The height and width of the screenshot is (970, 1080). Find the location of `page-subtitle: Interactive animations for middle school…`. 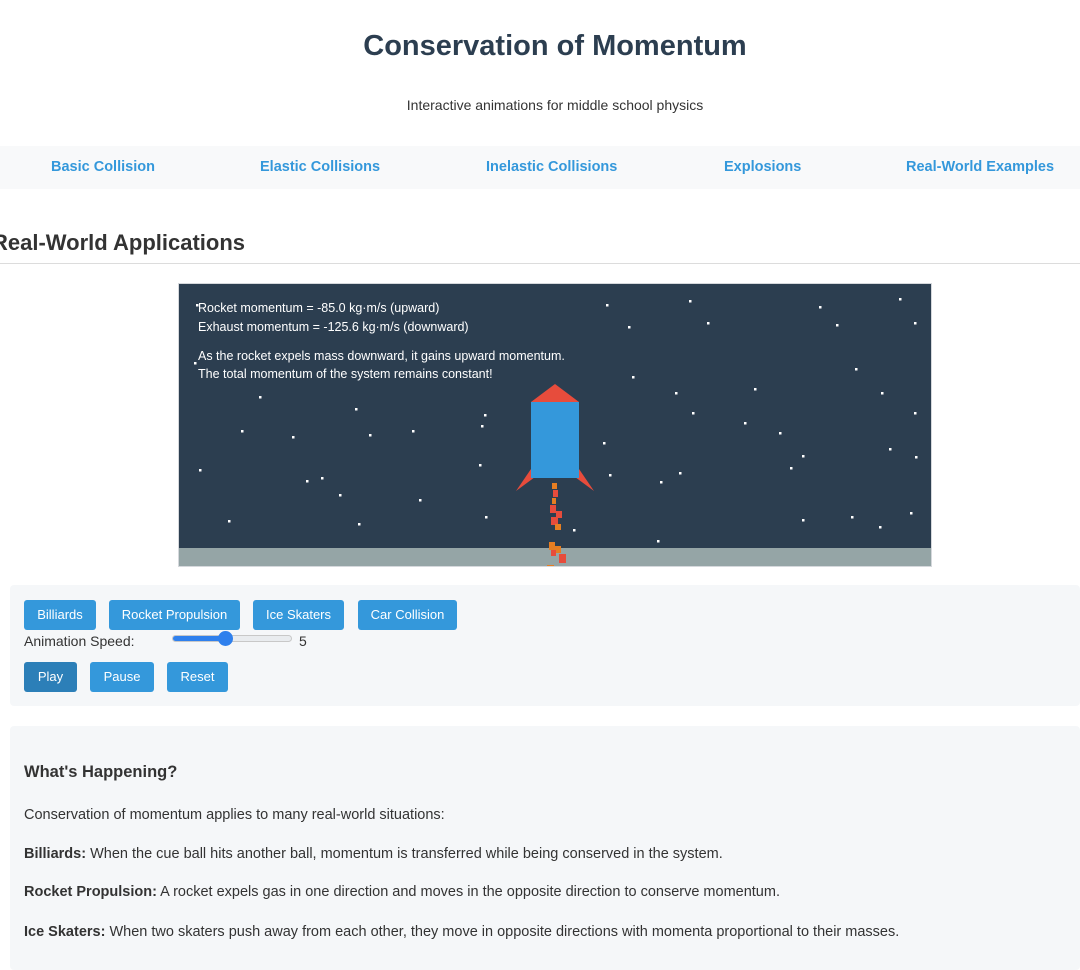

page-subtitle: Interactive animations for middle school… is located at coordinates (555, 105).